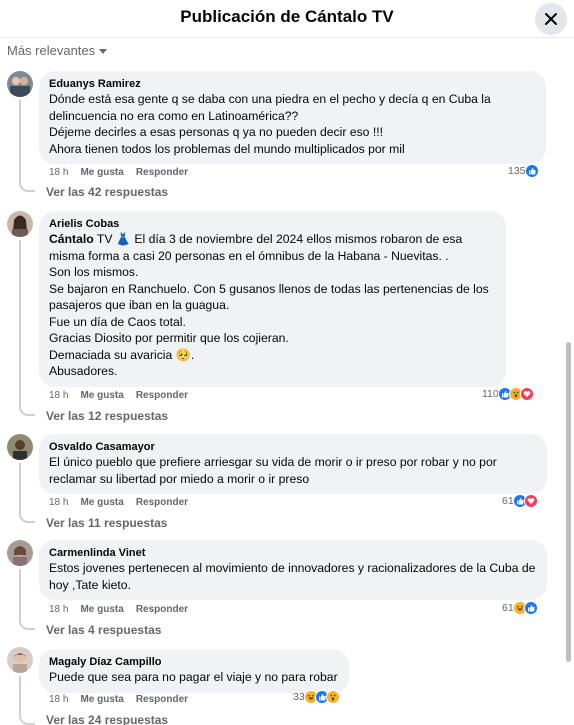 This screenshot has width=574, height=725. Describe the element at coordinates (508, 394) in the screenshot. I see `reaction-summary: 110` at that location.